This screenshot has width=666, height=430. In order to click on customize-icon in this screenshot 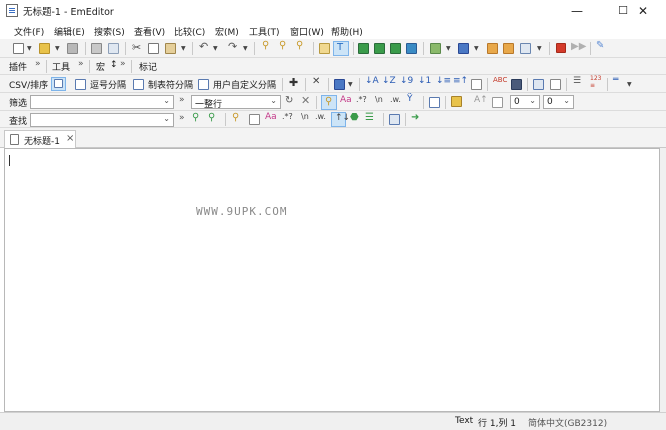, I will do `click(508, 48)`.